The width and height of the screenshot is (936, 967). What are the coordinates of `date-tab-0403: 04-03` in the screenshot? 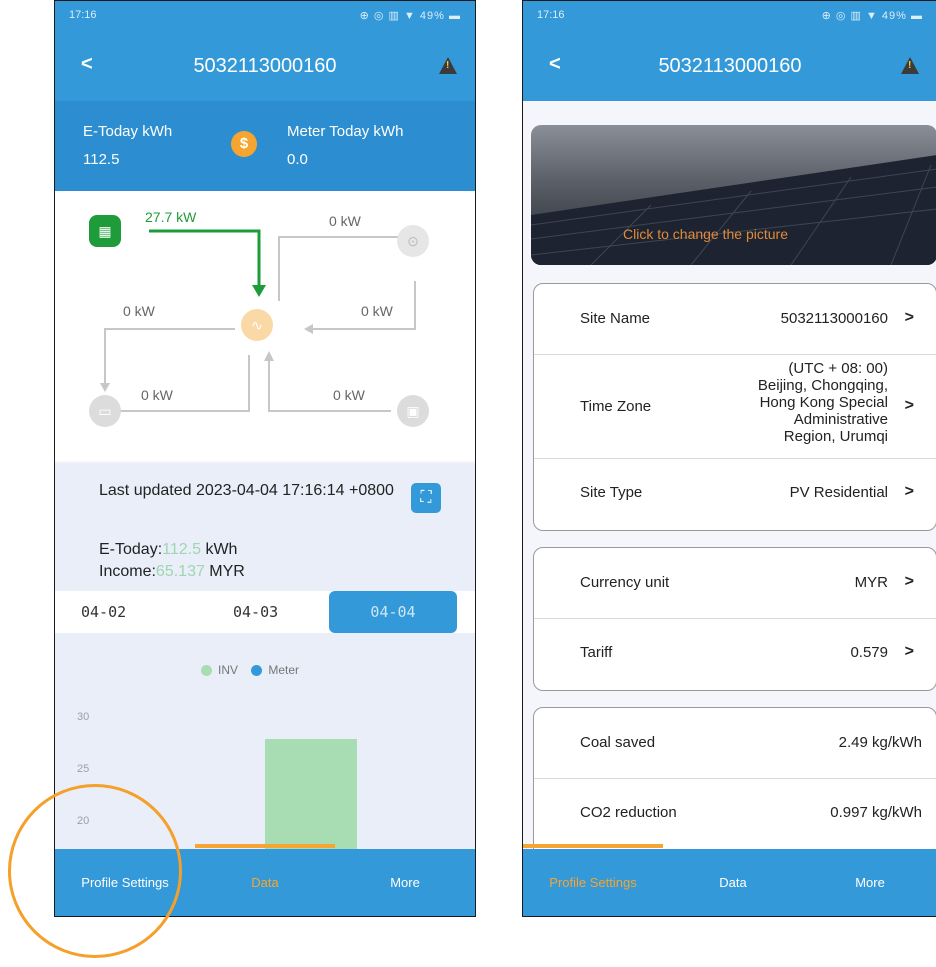 It's located at (255, 612).